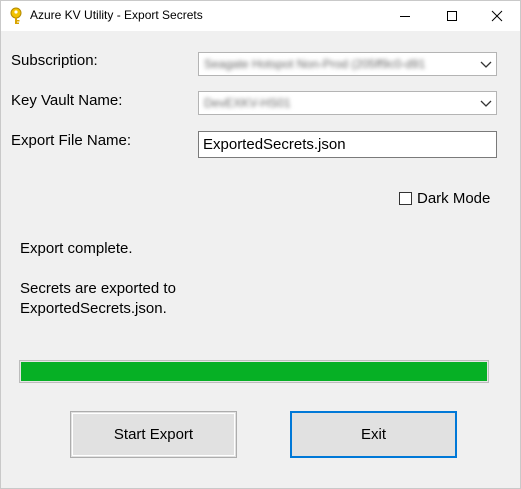 This screenshot has width=521, height=489. What do you see at coordinates (116, 15) in the screenshot?
I see `window-title: Azure KV Utility - Export Secrets` at bounding box center [116, 15].